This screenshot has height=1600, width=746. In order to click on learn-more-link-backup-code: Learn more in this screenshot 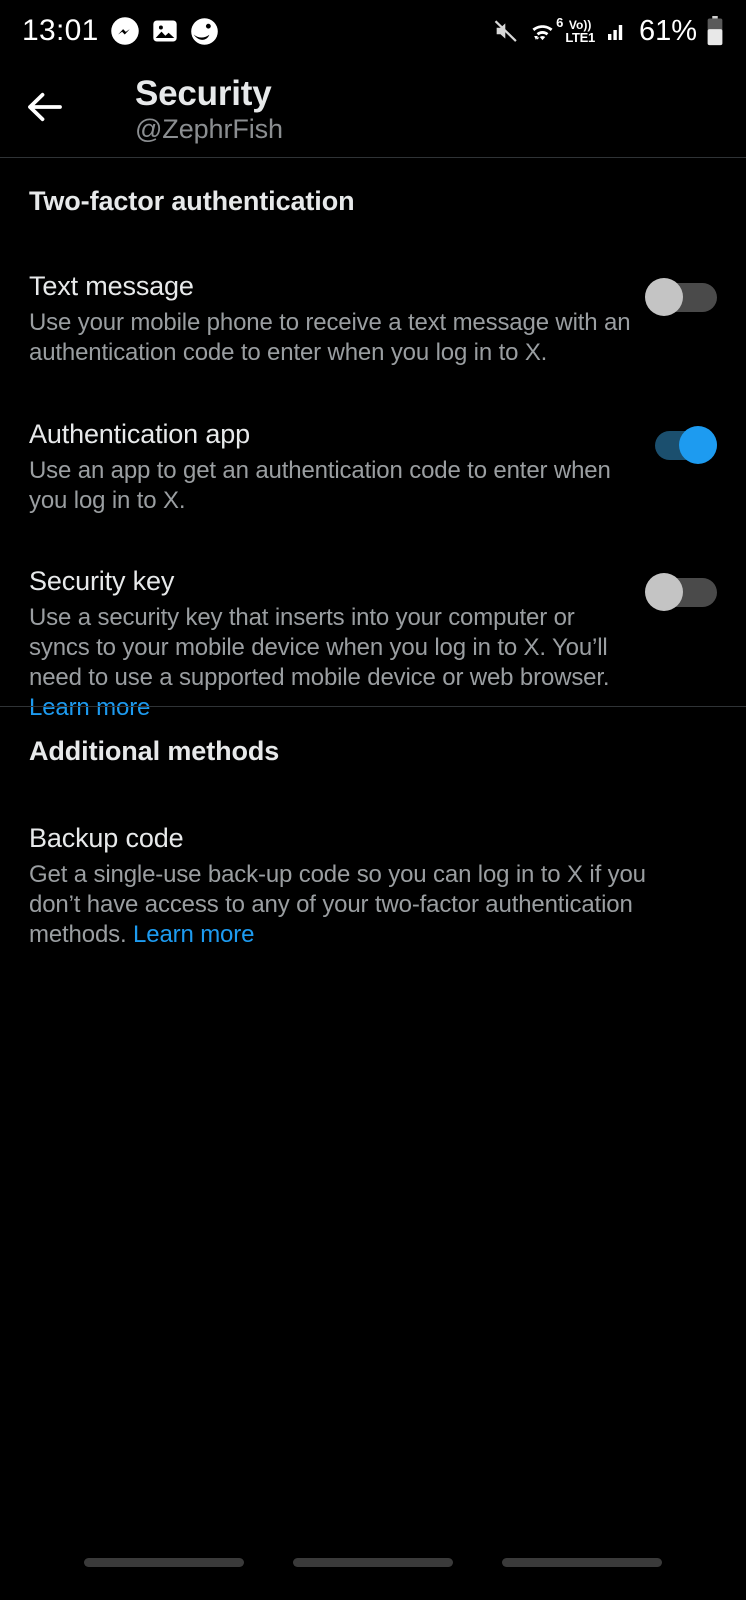, I will do `click(193, 934)`.